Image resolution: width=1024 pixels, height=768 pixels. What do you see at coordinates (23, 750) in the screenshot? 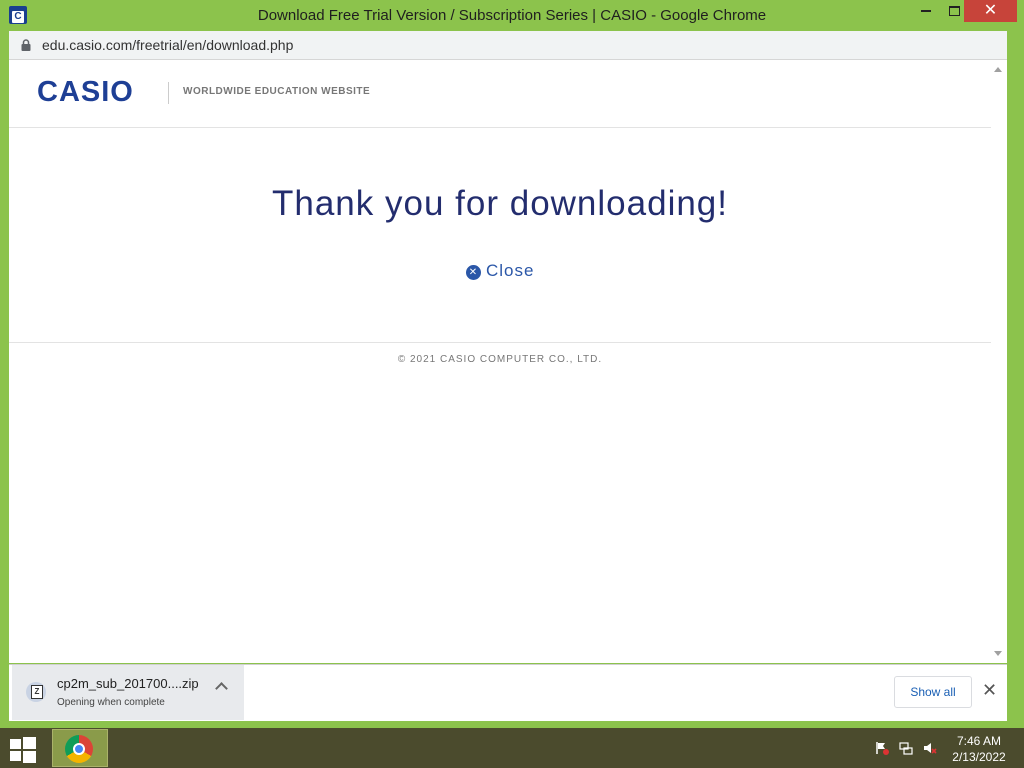
I see `windows-start-icon` at bounding box center [23, 750].